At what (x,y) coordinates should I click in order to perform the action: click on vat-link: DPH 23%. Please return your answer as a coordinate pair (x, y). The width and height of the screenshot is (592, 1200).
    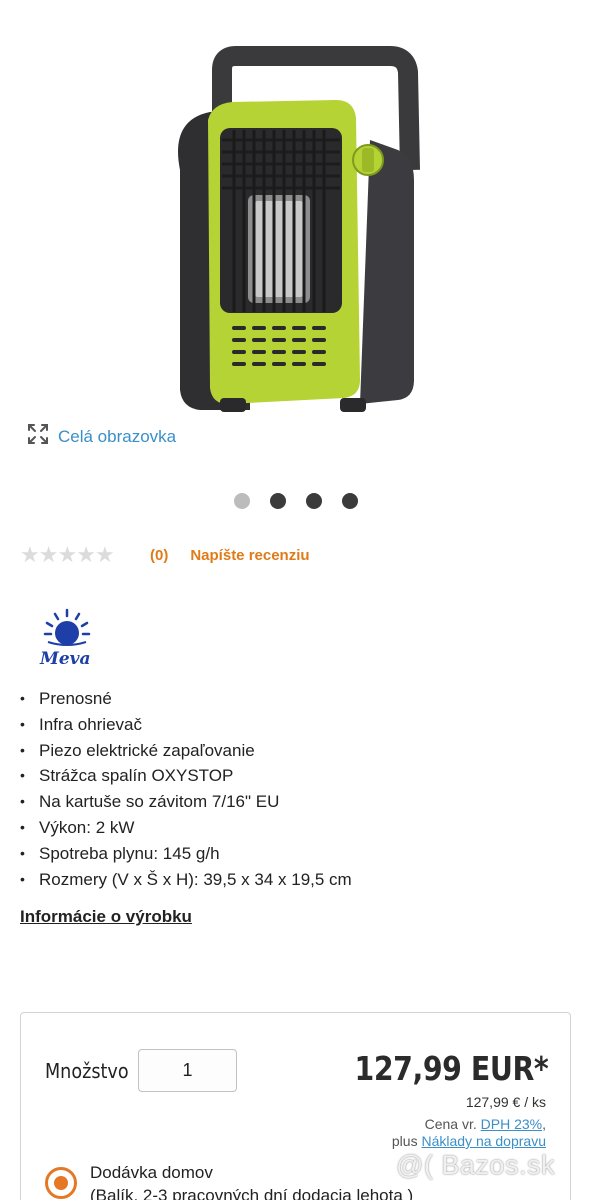
    Looking at the image, I should click on (511, 1124).